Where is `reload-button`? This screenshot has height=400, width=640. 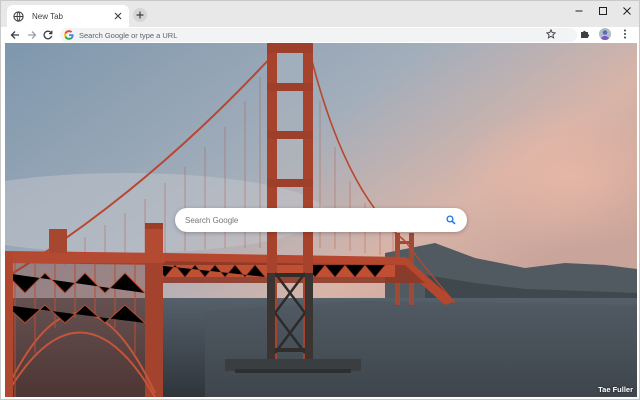
reload-button is located at coordinates (48, 35).